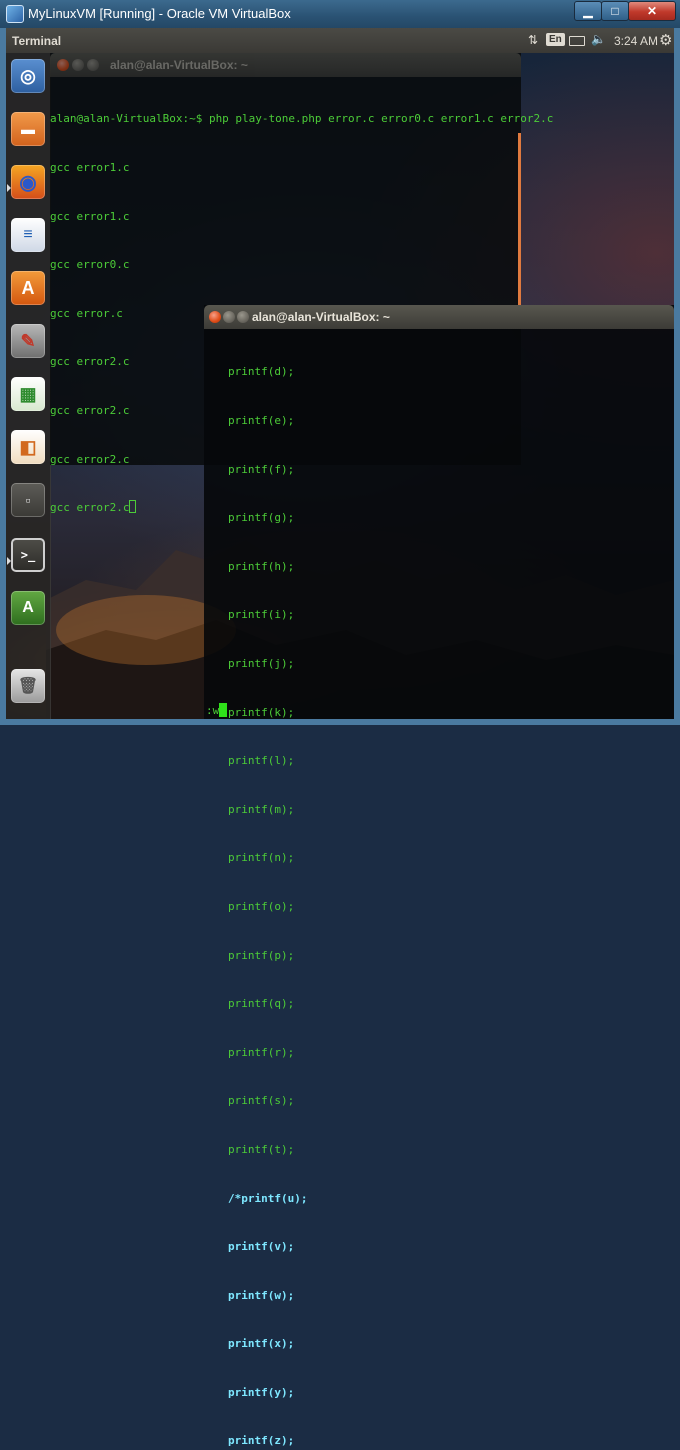 The image size is (680, 1450). What do you see at coordinates (261, 809) in the screenshot?
I see `code-line: printf(m);` at bounding box center [261, 809].